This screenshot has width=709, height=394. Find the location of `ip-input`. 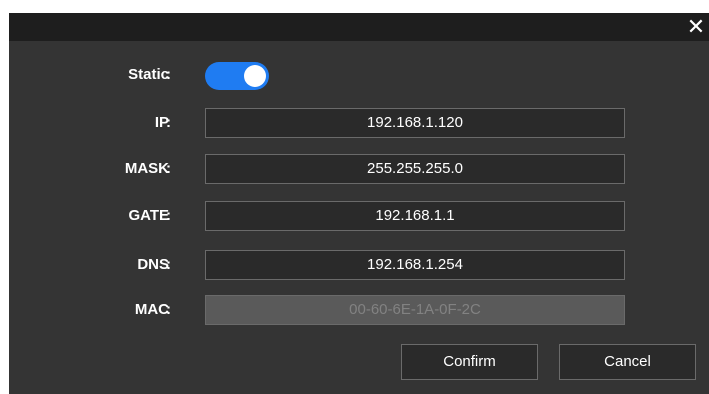

ip-input is located at coordinates (415, 123).